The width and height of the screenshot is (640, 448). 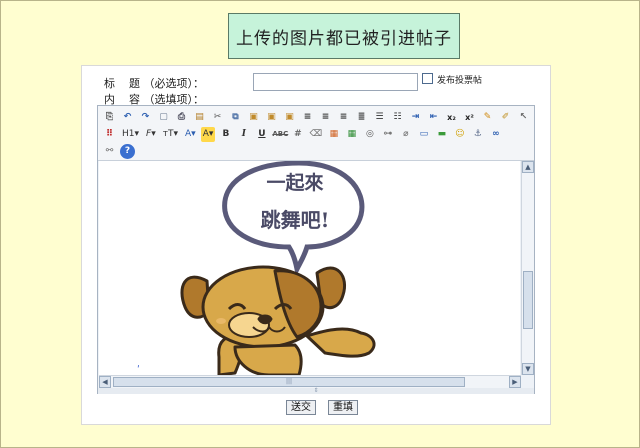 What do you see at coordinates (528, 369) in the screenshot?
I see `scroll-down-button: ▼` at bounding box center [528, 369].